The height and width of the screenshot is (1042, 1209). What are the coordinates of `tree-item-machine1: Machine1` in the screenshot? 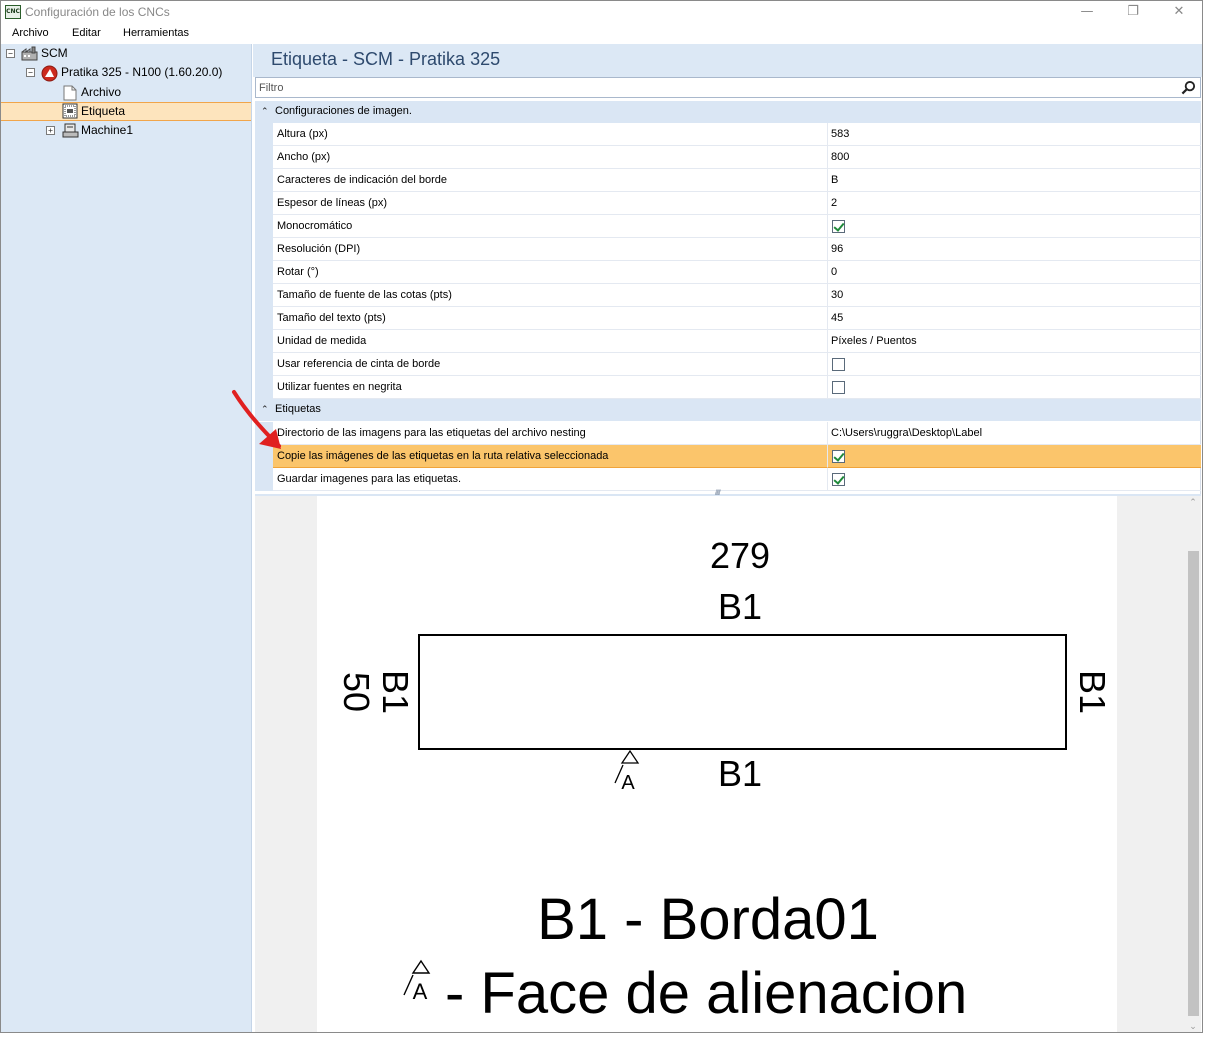 It's located at (107, 130).